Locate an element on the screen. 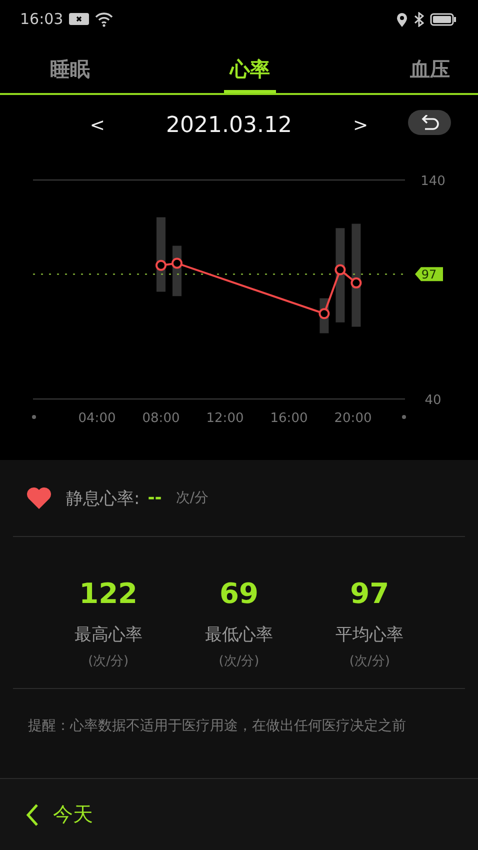  axis-label: 04:00 is located at coordinates (97, 418).